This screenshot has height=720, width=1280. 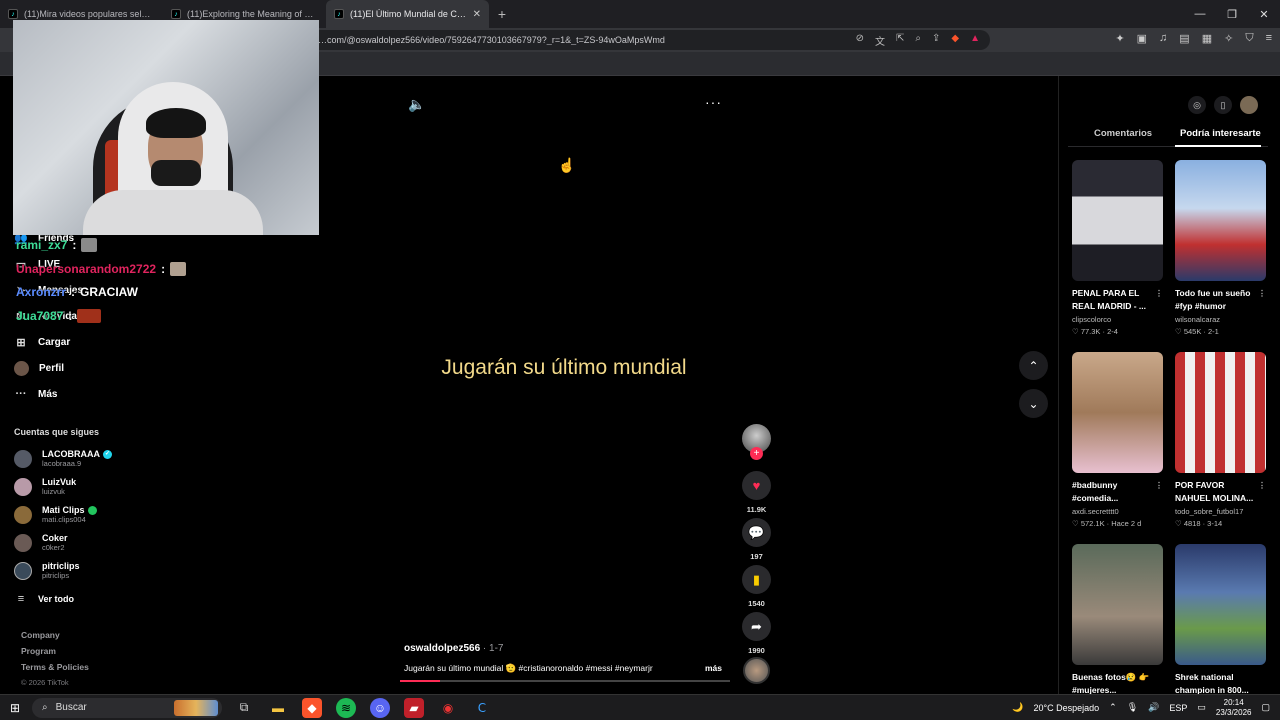 I want to click on leo-ai-icon: ✧, so click(x=1228, y=38).